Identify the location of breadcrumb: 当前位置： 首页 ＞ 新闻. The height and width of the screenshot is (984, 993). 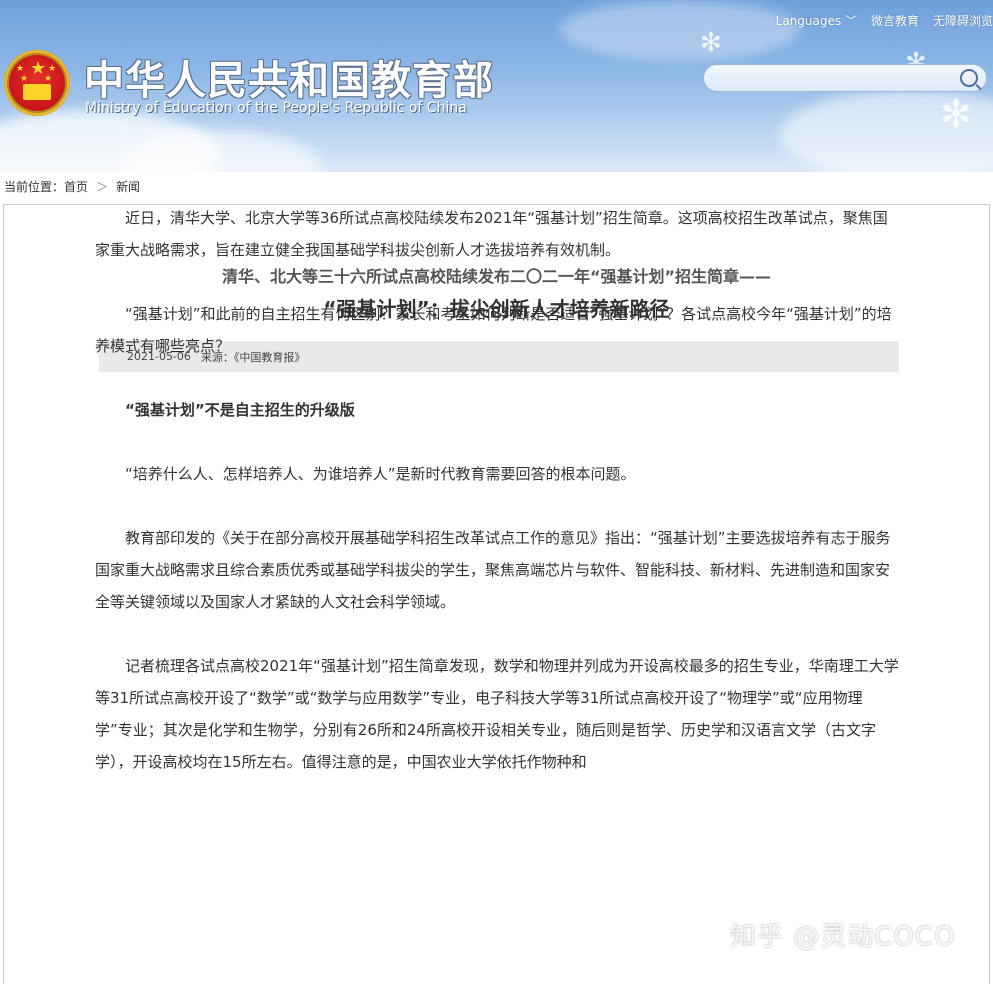
(72, 186).